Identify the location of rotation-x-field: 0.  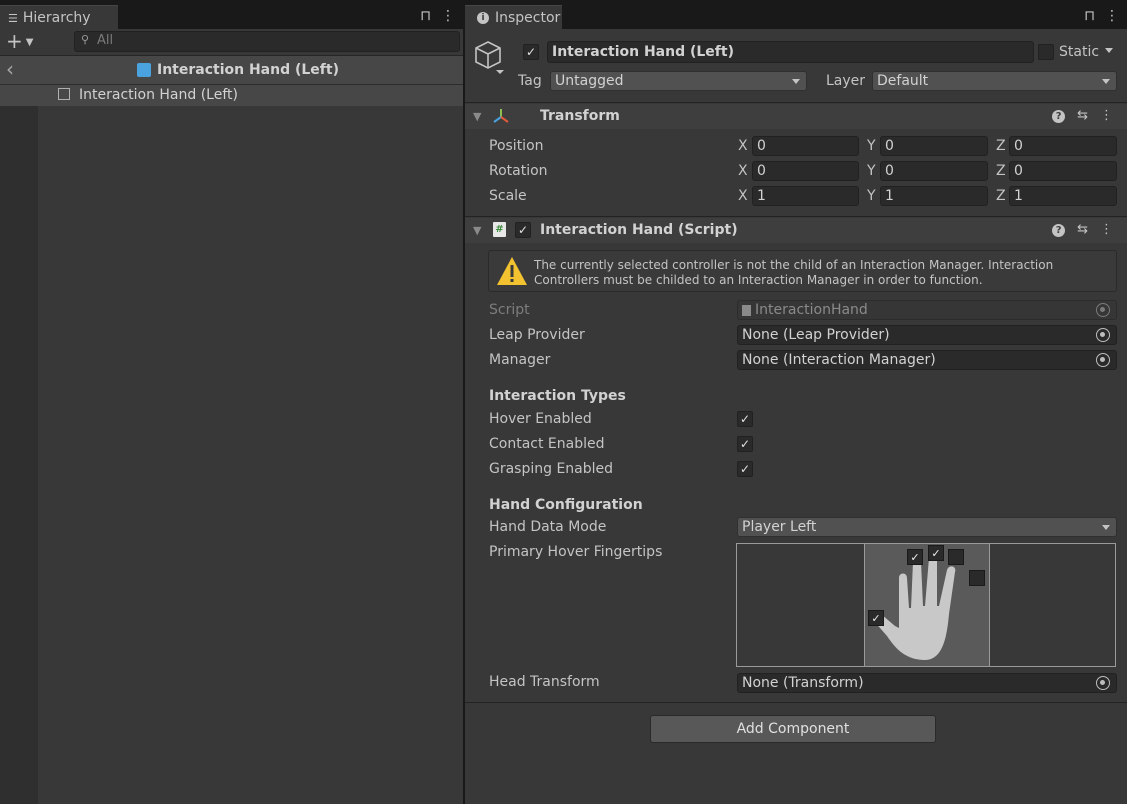
(805, 171).